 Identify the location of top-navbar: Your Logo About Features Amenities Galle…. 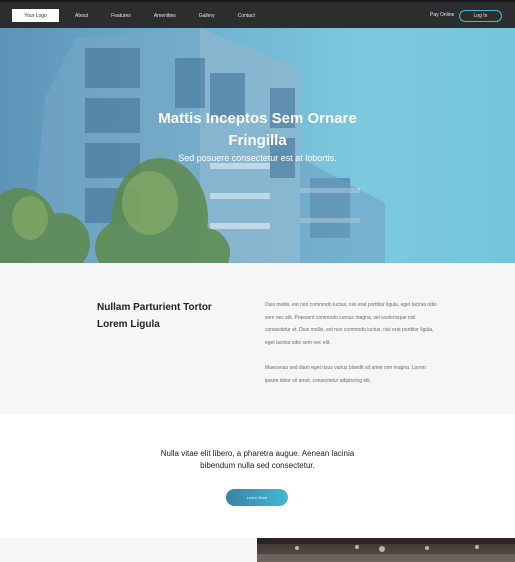
(257, 14).